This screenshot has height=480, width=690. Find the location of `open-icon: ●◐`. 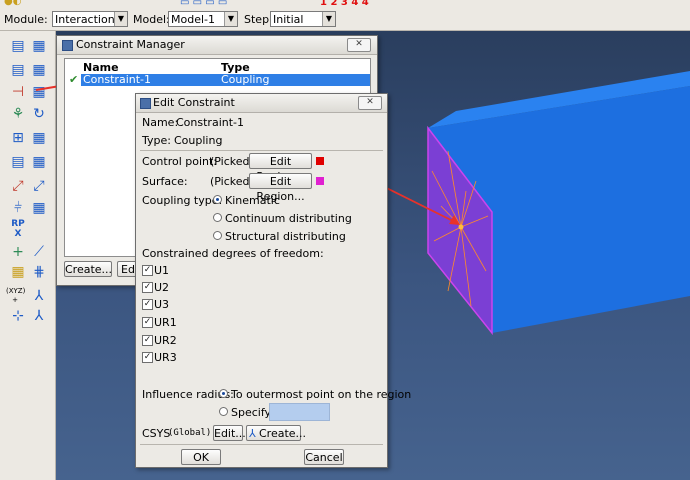

open-icon: ●◐ is located at coordinates (12, 3).